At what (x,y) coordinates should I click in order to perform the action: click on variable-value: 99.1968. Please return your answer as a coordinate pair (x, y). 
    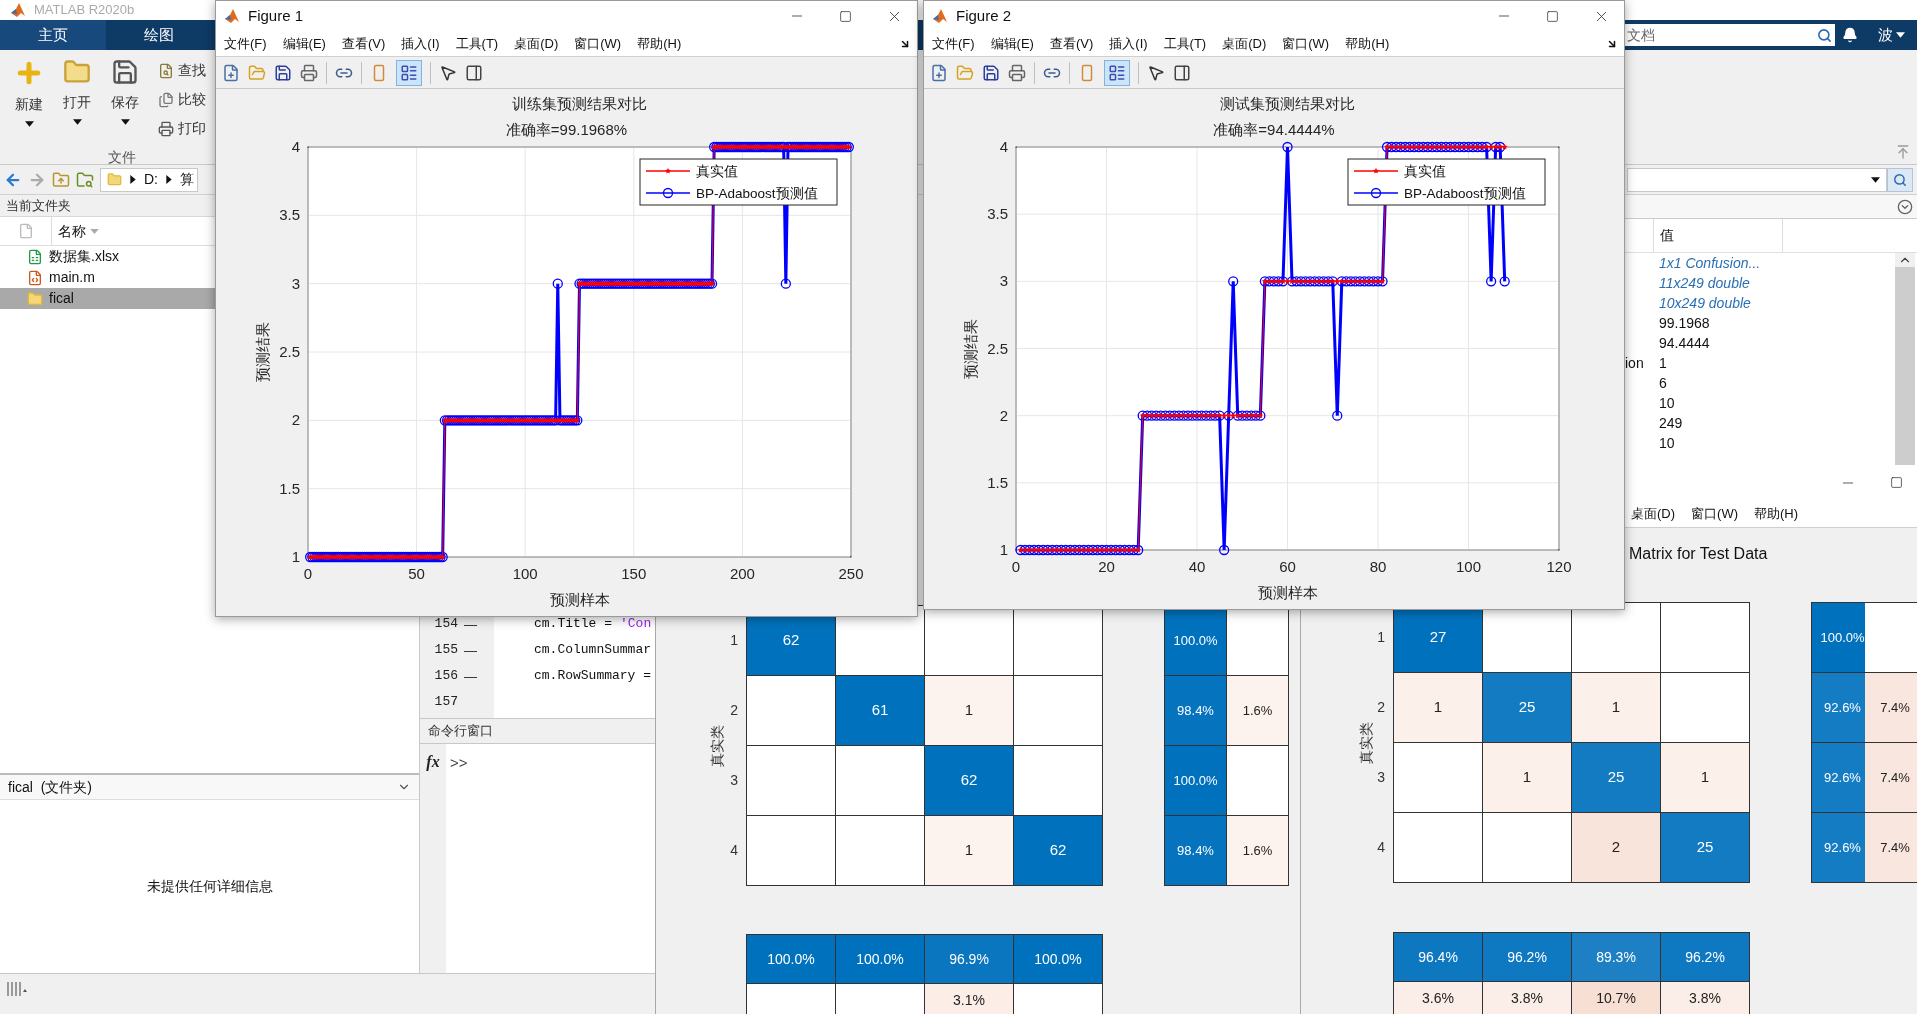
    Looking at the image, I should click on (1681, 323).